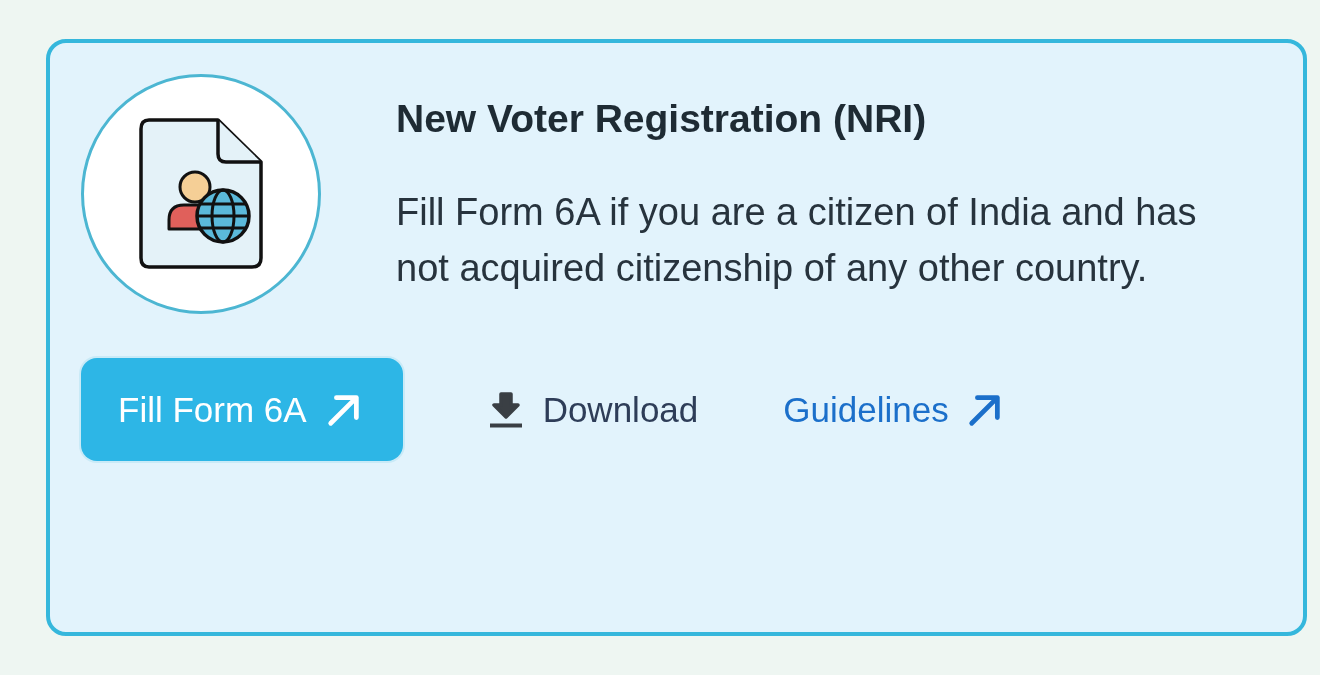 This screenshot has width=1320, height=675. Describe the element at coordinates (797, 240) in the screenshot. I see `card-description: Fill Form 6A if you are a citizen of India and has not acquired citizenship of any other country.` at that location.